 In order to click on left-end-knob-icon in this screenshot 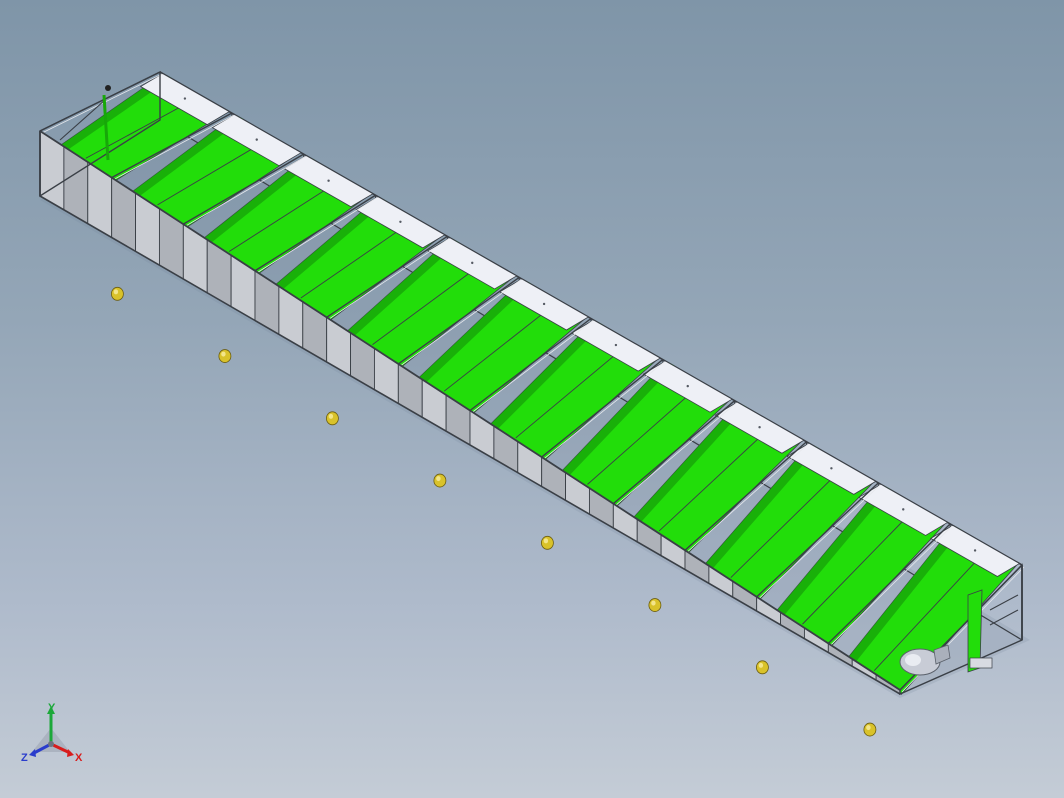, I will do `click(108, 88)`.